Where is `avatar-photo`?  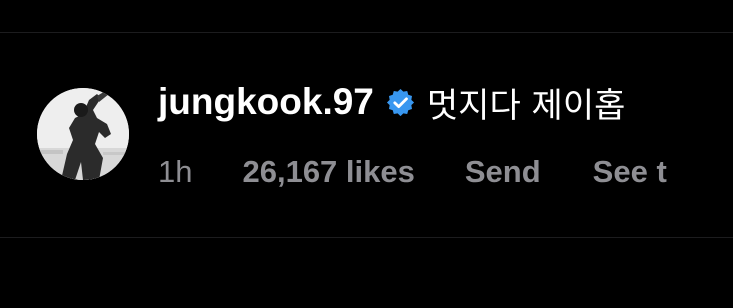 avatar-photo is located at coordinates (83, 134).